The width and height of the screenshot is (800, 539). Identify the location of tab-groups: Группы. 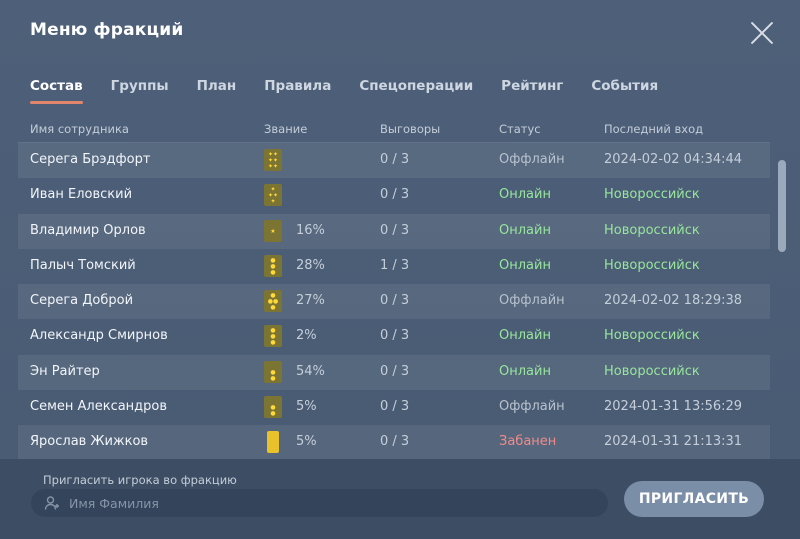
(140, 91).